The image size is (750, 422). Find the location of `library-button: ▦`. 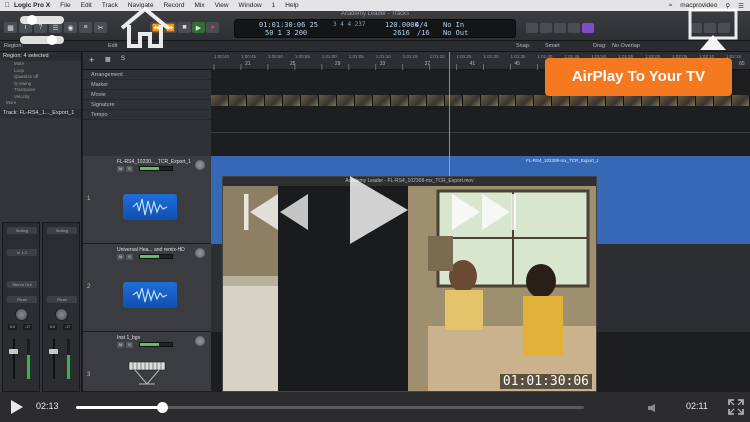

library-button: ▦ is located at coordinates (10, 27).